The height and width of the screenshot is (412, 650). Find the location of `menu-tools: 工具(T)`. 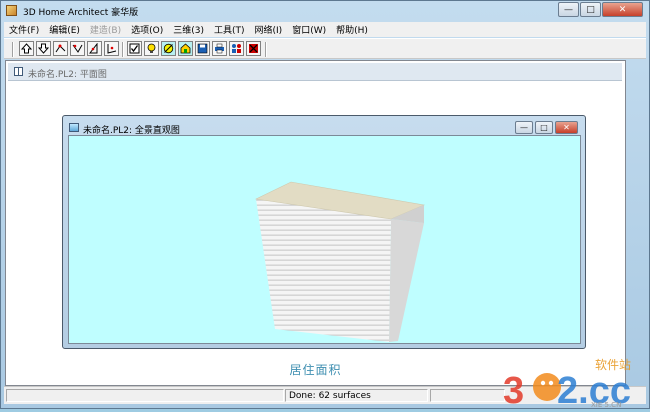

menu-tools: 工具(T) is located at coordinates (229, 29).